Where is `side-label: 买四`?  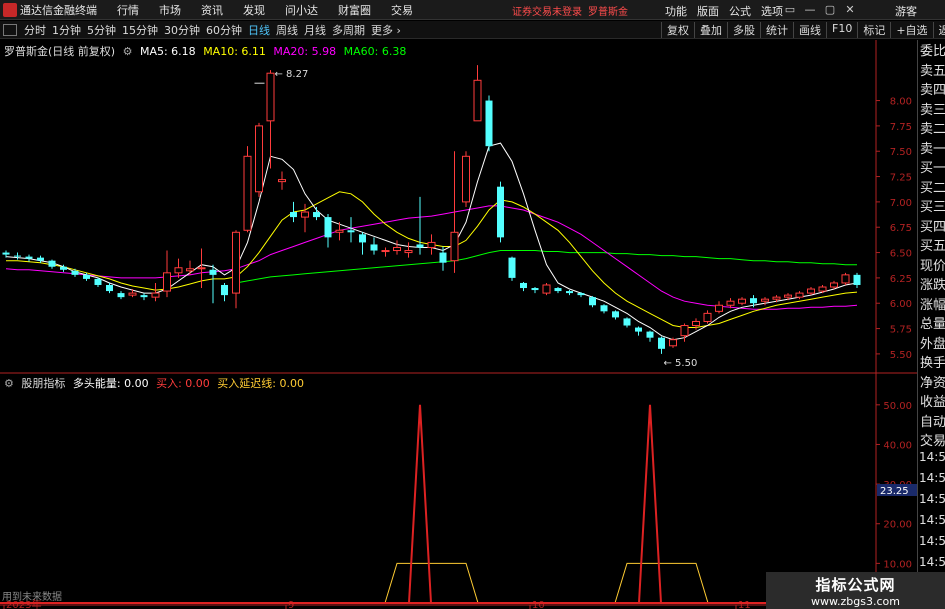 side-label: 买四 is located at coordinates (931, 226).